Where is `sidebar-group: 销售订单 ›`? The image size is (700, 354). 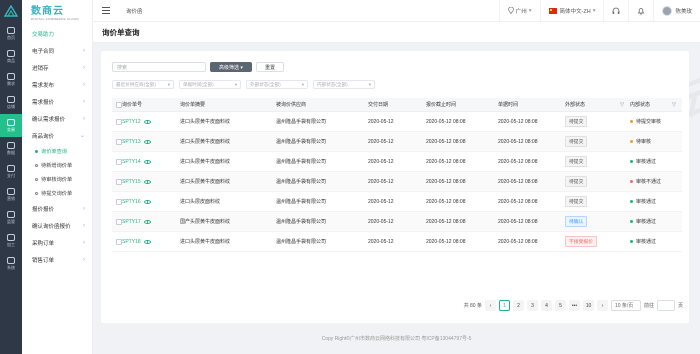
sidebar-group: 销售订单 › is located at coordinates (57, 259).